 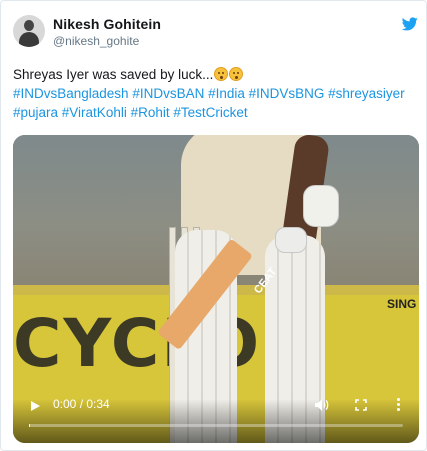 What do you see at coordinates (399, 405) in the screenshot?
I see `more-options-icon` at bounding box center [399, 405].